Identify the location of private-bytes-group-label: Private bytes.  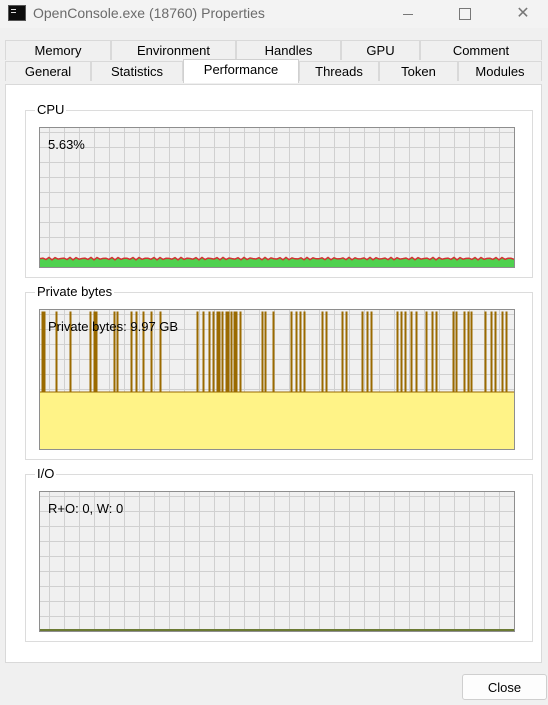
(75, 292).